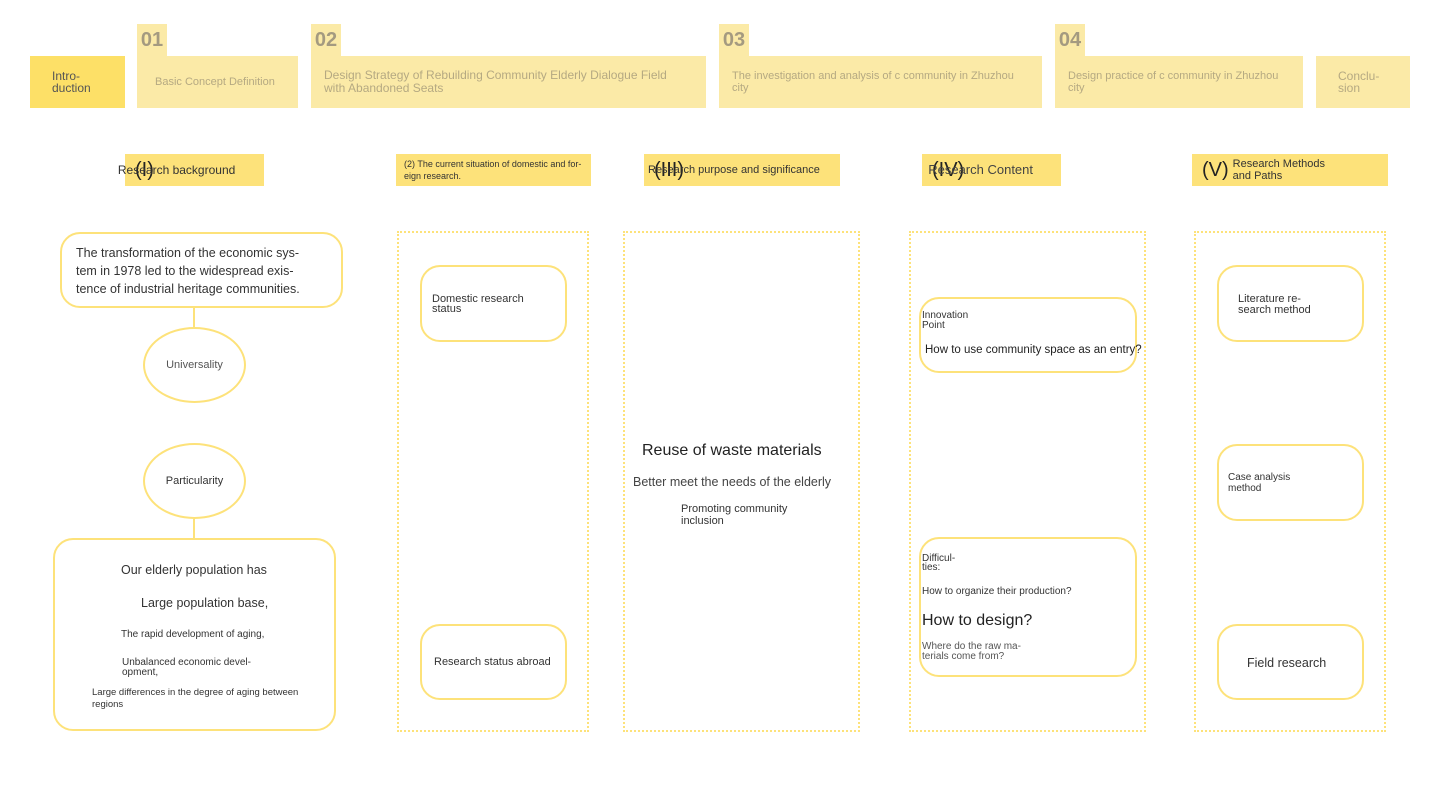 This screenshot has height=810, width=1440. I want to click on abroad-research-box: Research status abroad, so click(493, 662).